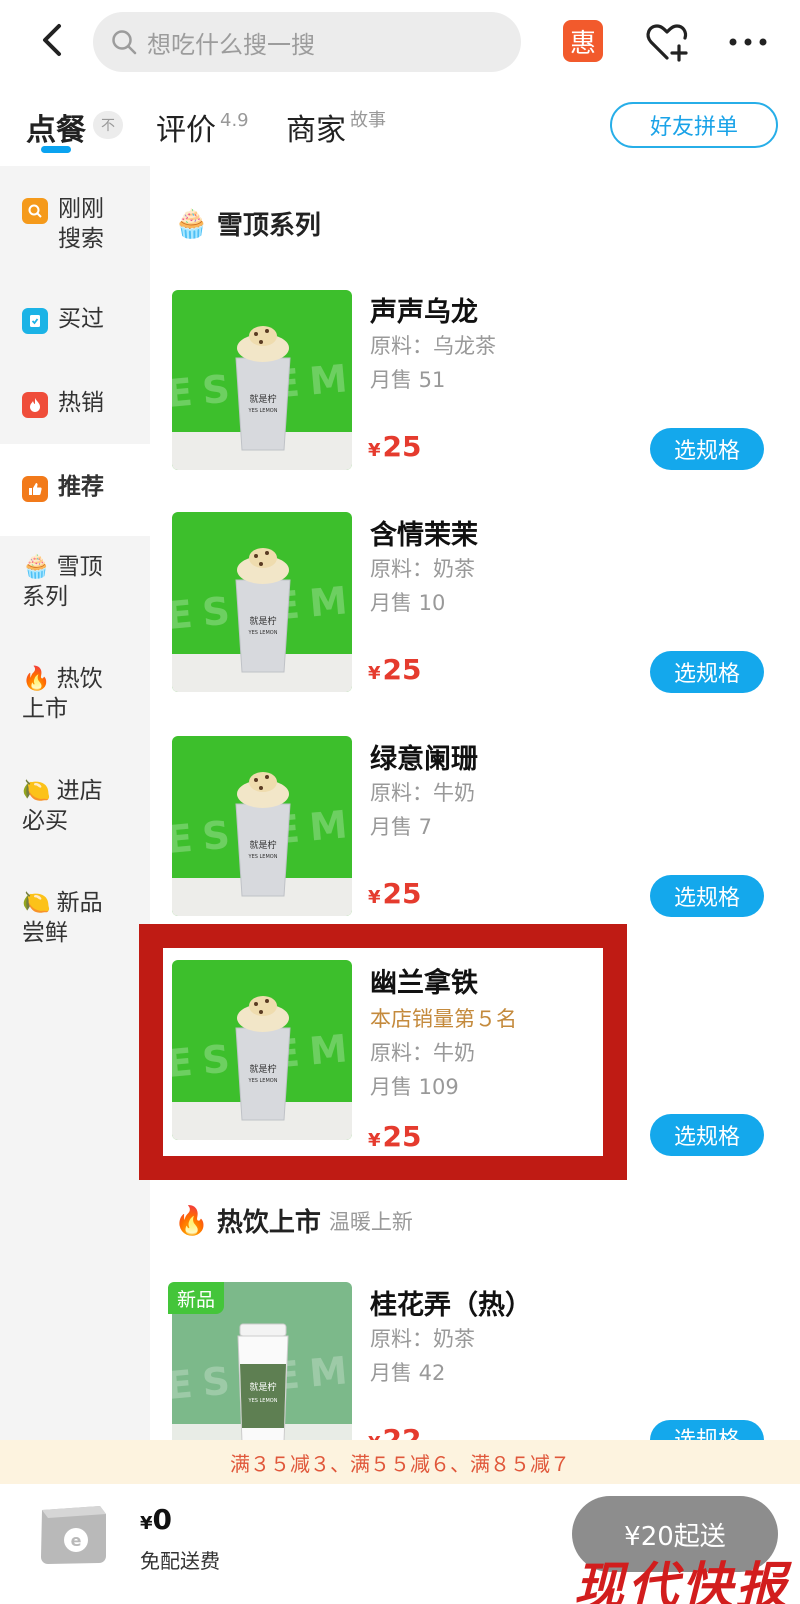  What do you see at coordinates (231, 44) in the screenshot?
I see `search-placeholder: 想吃什么搜一搜` at bounding box center [231, 44].